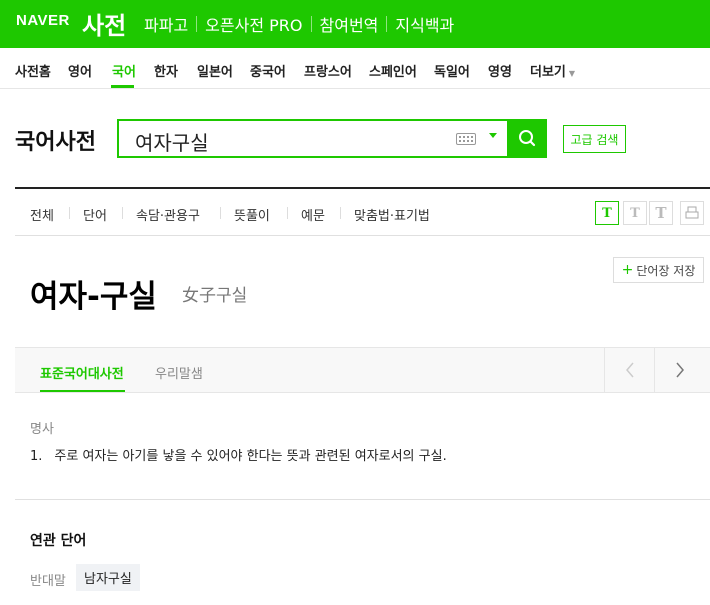 Image resolution: width=710 pixels, height=605 pixels. Describe the element at coordinates (250, 456) in the screenshot. I see `definition-text: 주로 여자는 아기를 낳을 수 있어야 한다는 뜻과 관련된 여자로서의 구실.` at that location.